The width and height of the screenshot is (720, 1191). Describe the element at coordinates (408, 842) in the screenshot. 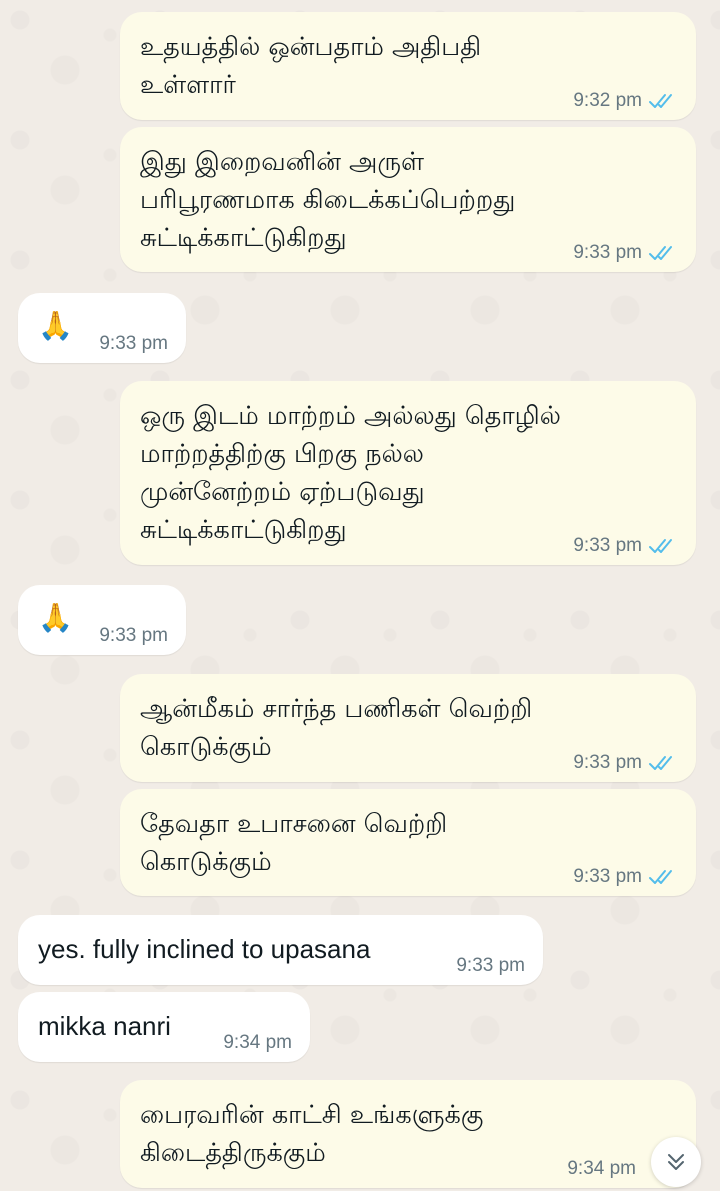

I see `message-bubble-outgoing: தேவதா உபாசனை வெற்றி கொடுக்கும் 9:33 pm` at that location.